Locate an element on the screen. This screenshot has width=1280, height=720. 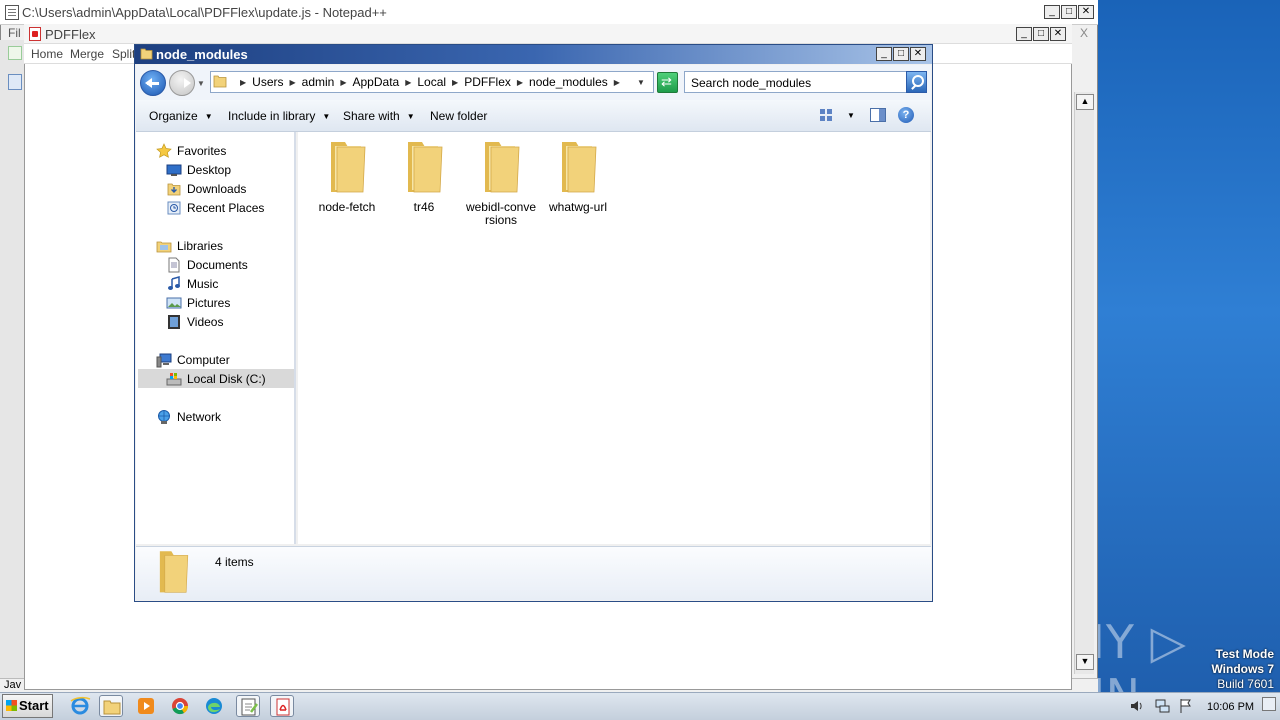
explorer-close-button: ✕ is located at coordinates (918, 54).